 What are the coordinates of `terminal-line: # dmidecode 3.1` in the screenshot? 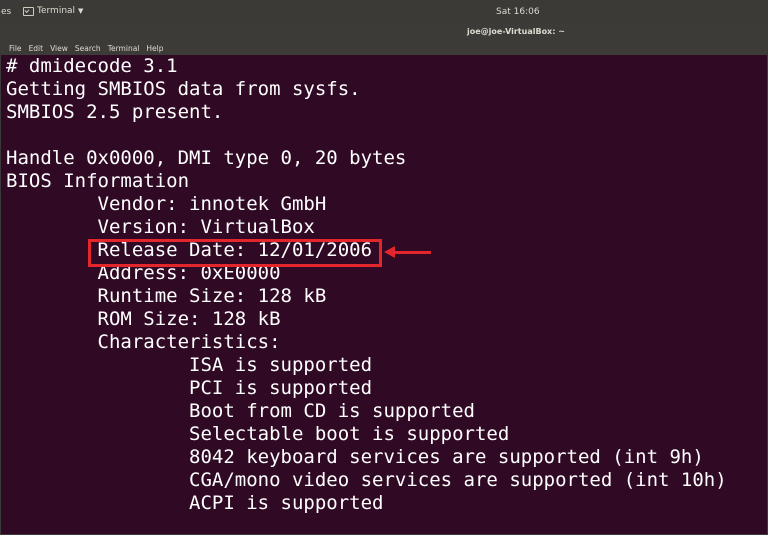 It's located at (92, 66).